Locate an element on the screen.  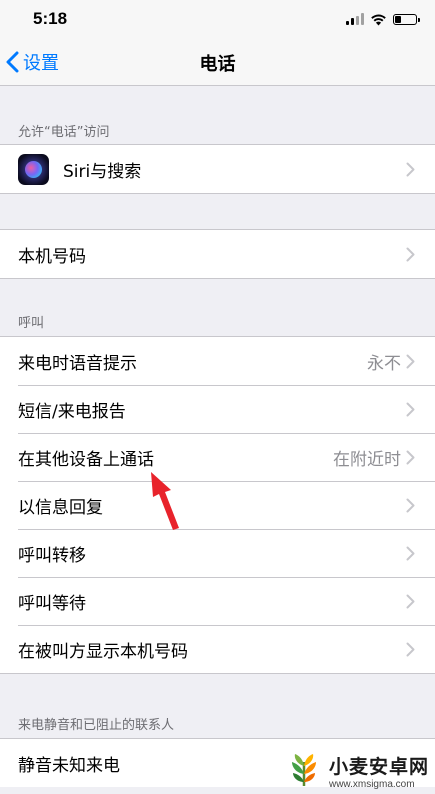
group-access: Siri与搜索 is located at coordinates (217, 169).